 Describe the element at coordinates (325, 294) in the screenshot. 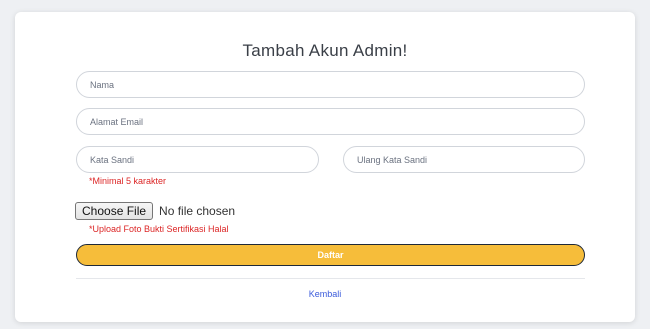

I see `back-link: Kembali` at that location.